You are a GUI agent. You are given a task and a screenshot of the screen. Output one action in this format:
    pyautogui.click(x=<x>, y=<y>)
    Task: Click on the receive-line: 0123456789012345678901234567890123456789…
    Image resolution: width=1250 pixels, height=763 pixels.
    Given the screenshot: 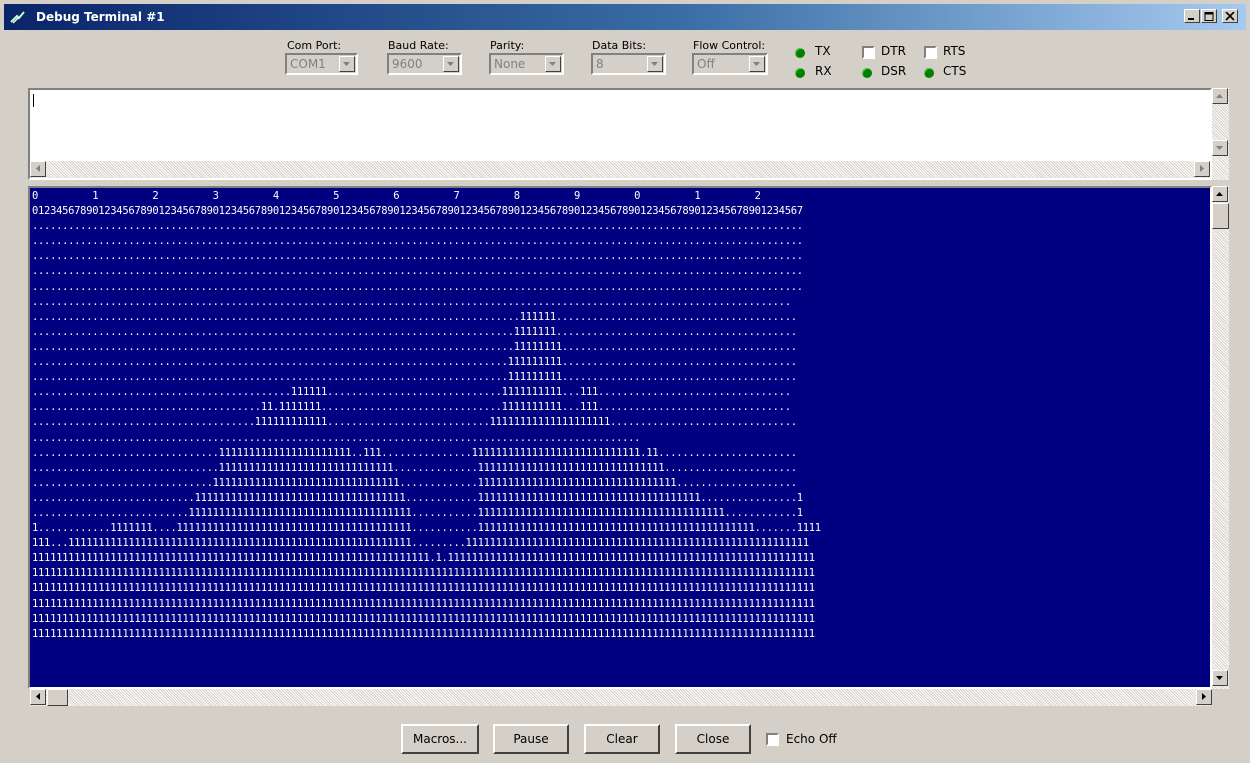 What is the action you would take?
    pyautogui.click(x=417, y=211)
    